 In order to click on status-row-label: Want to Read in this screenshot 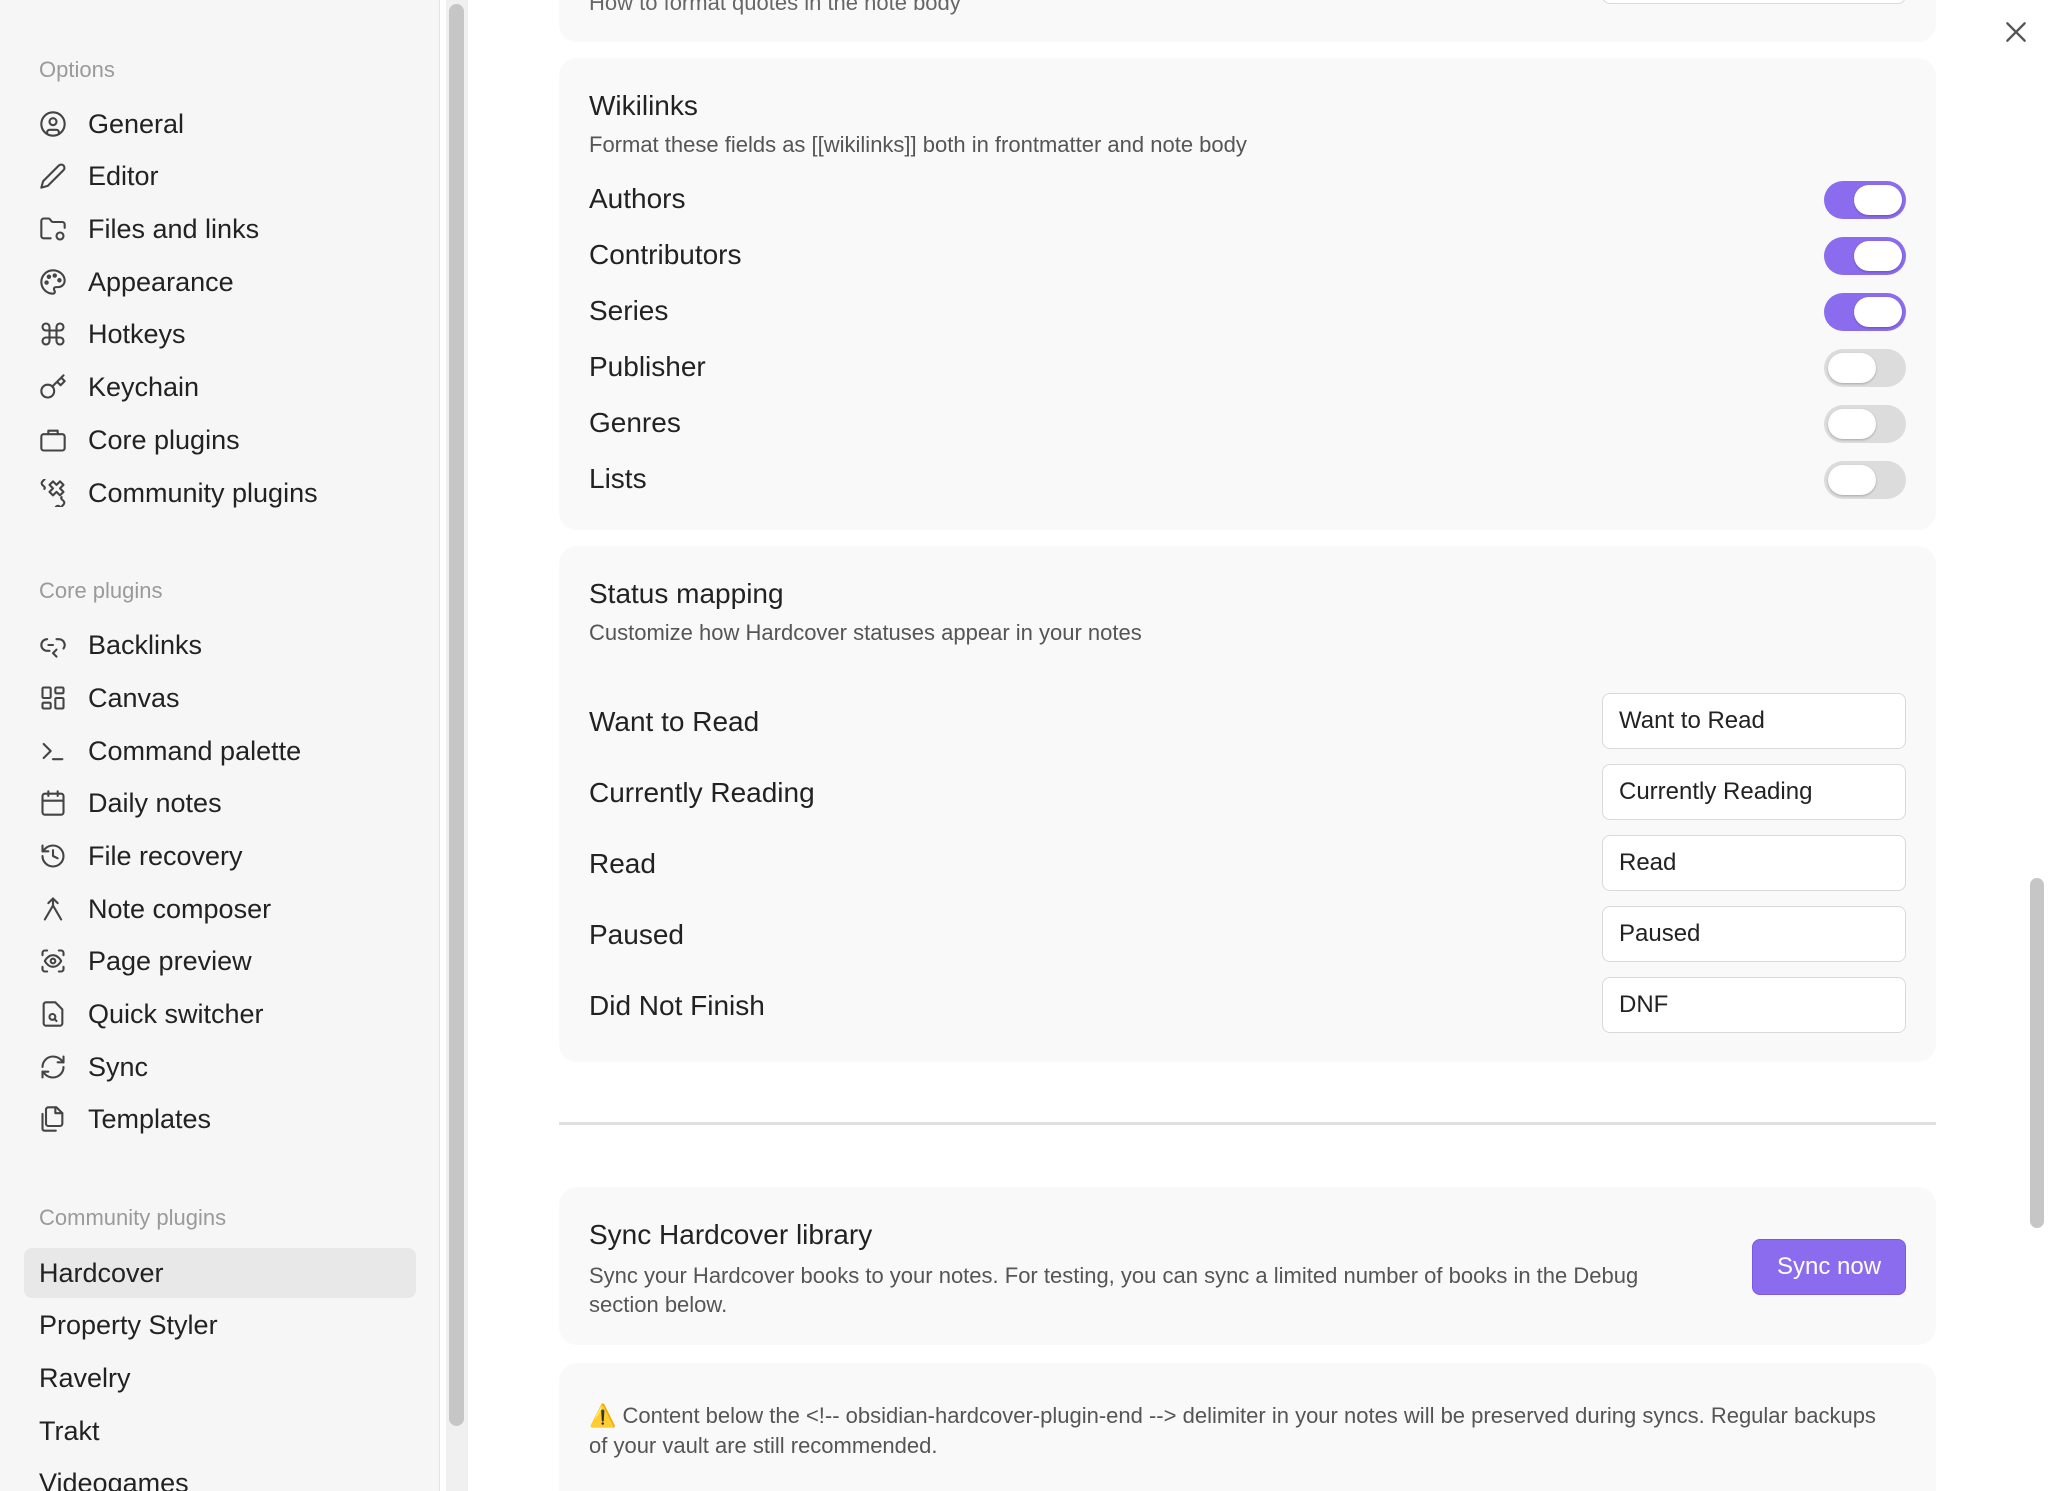, I will do `click(674, 721)`.